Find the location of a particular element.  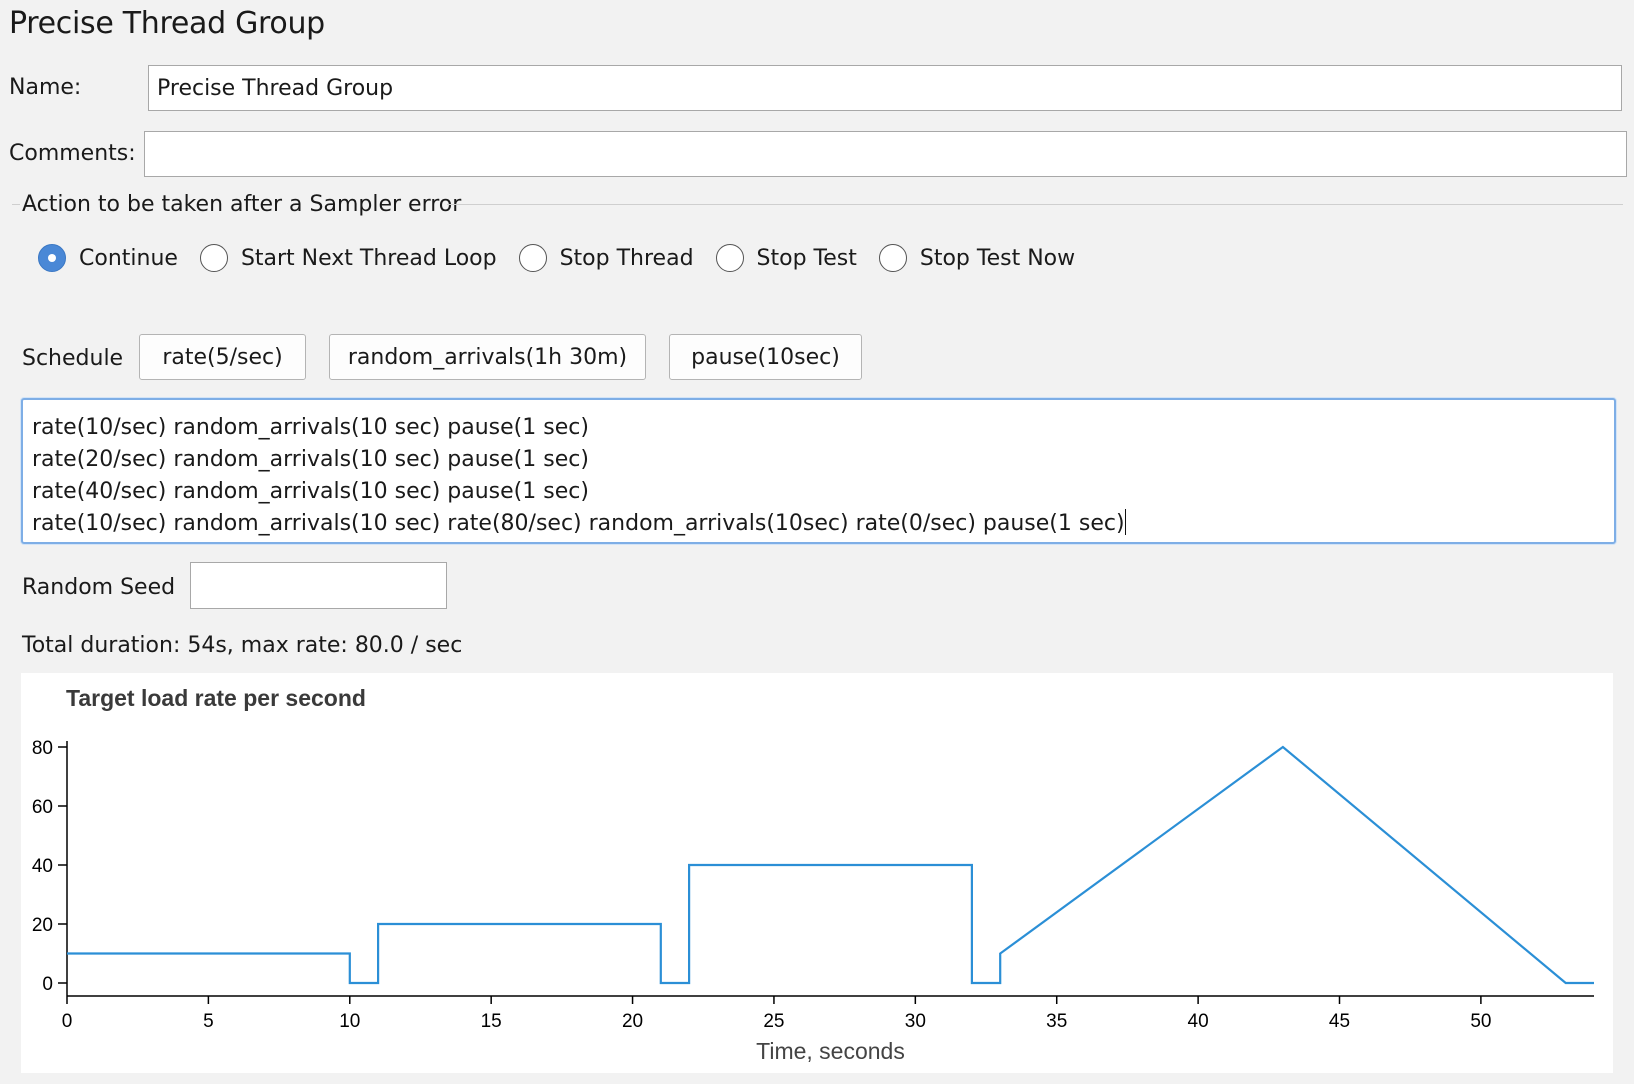

name-label: Name: is located at coordinates (45, 87).